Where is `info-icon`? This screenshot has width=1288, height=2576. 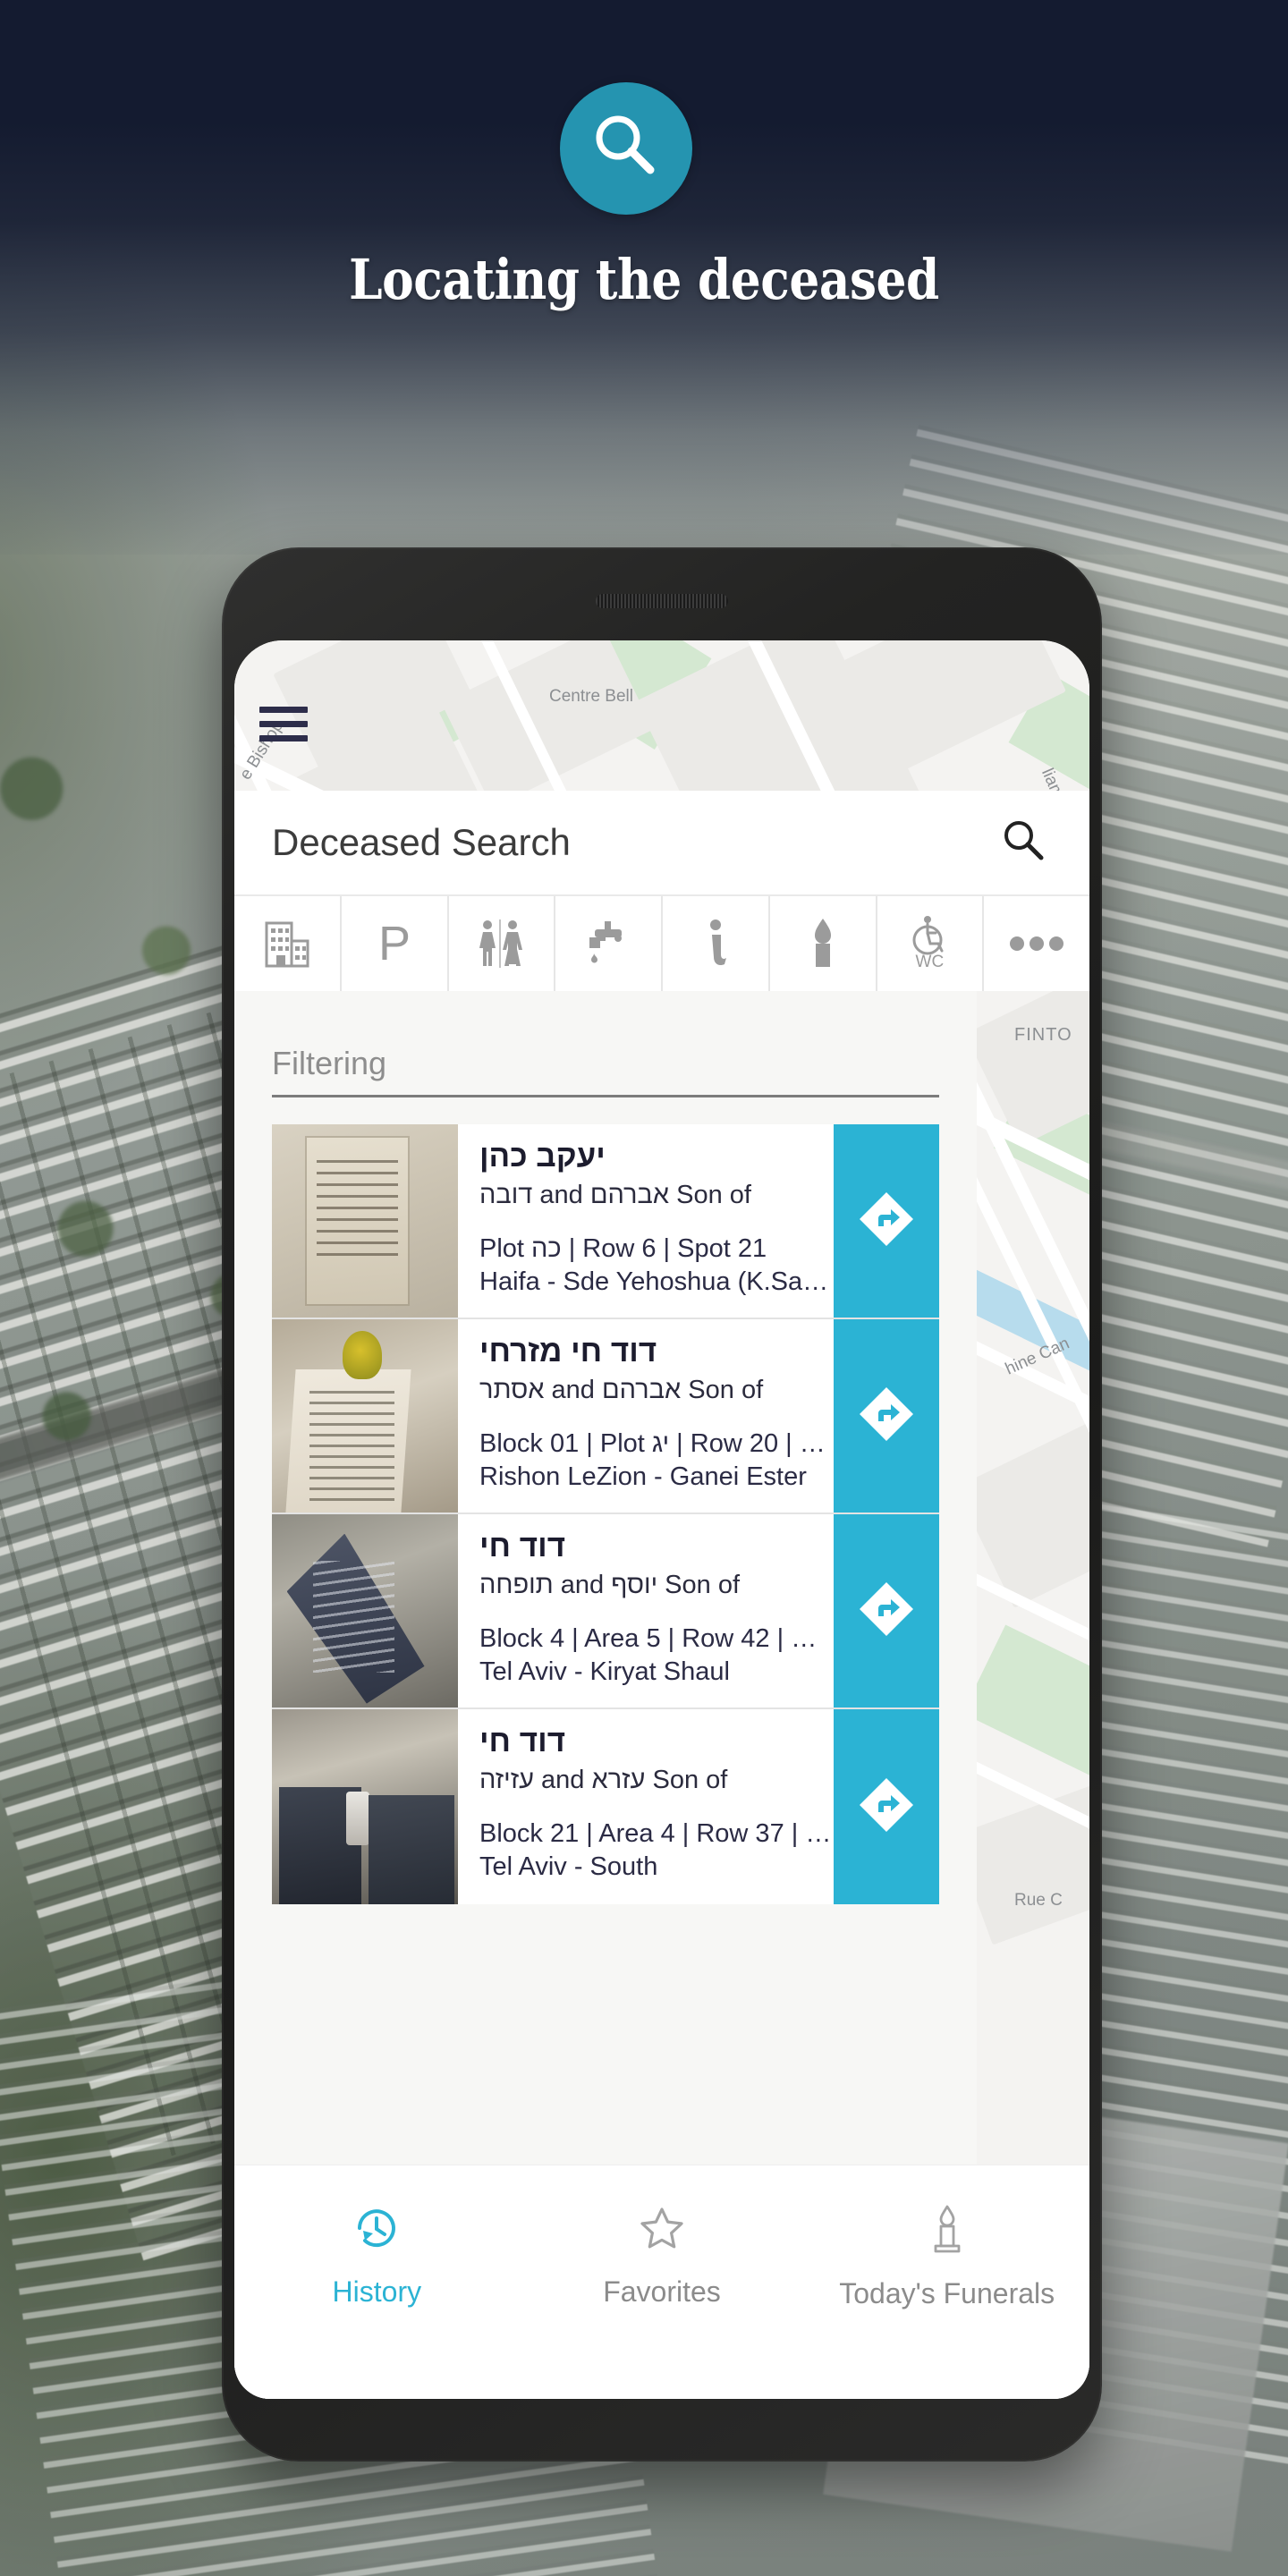
info-icon is located at coordinates (715, 943).